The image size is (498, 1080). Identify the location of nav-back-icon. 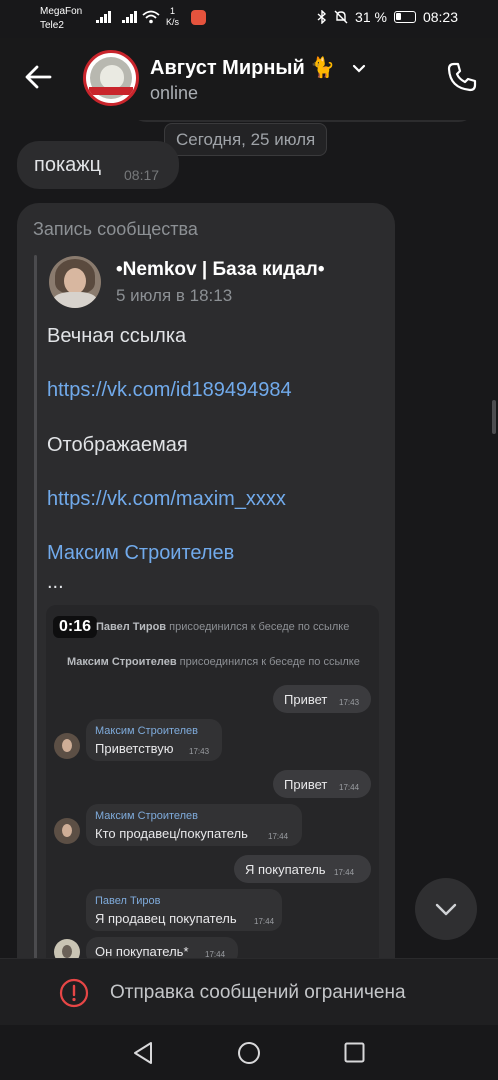
(143, 1053).